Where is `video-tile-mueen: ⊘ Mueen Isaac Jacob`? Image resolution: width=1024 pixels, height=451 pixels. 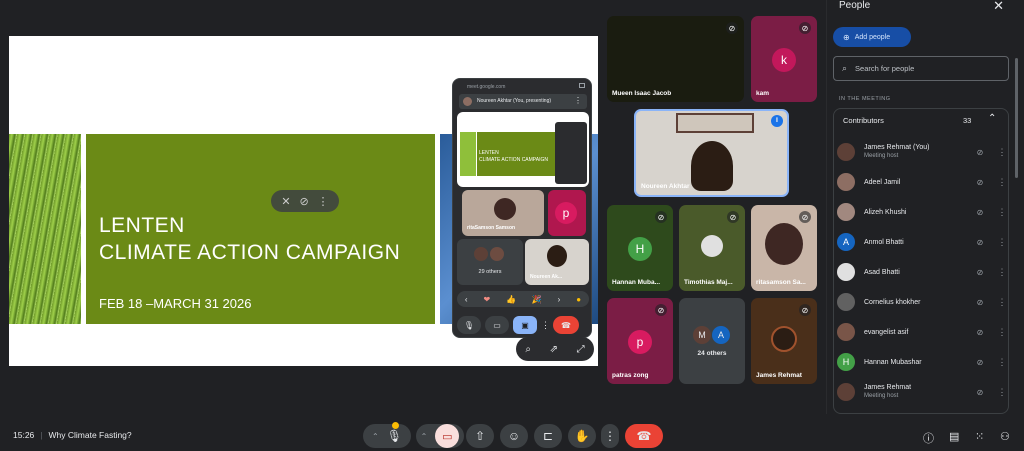
video-tile-mueen: ⊘ Mueen Isaac Jacob is located at coordinates (675, 59).